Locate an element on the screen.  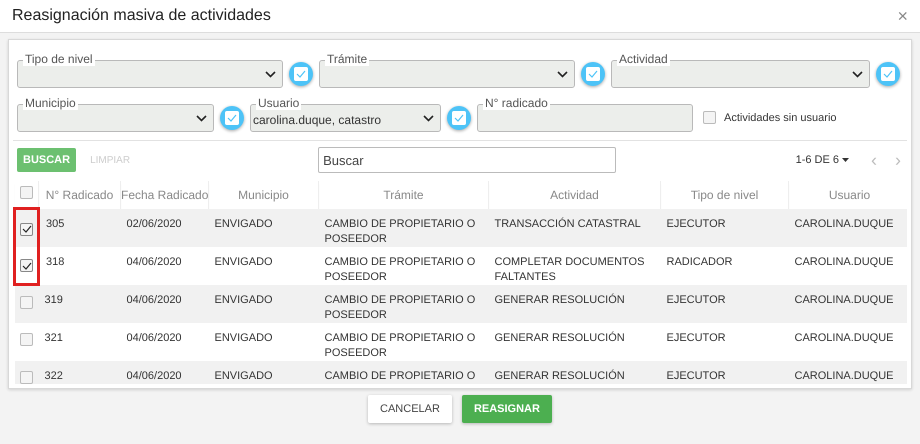
select-all-checkbox is located at coordinates (26, 192).